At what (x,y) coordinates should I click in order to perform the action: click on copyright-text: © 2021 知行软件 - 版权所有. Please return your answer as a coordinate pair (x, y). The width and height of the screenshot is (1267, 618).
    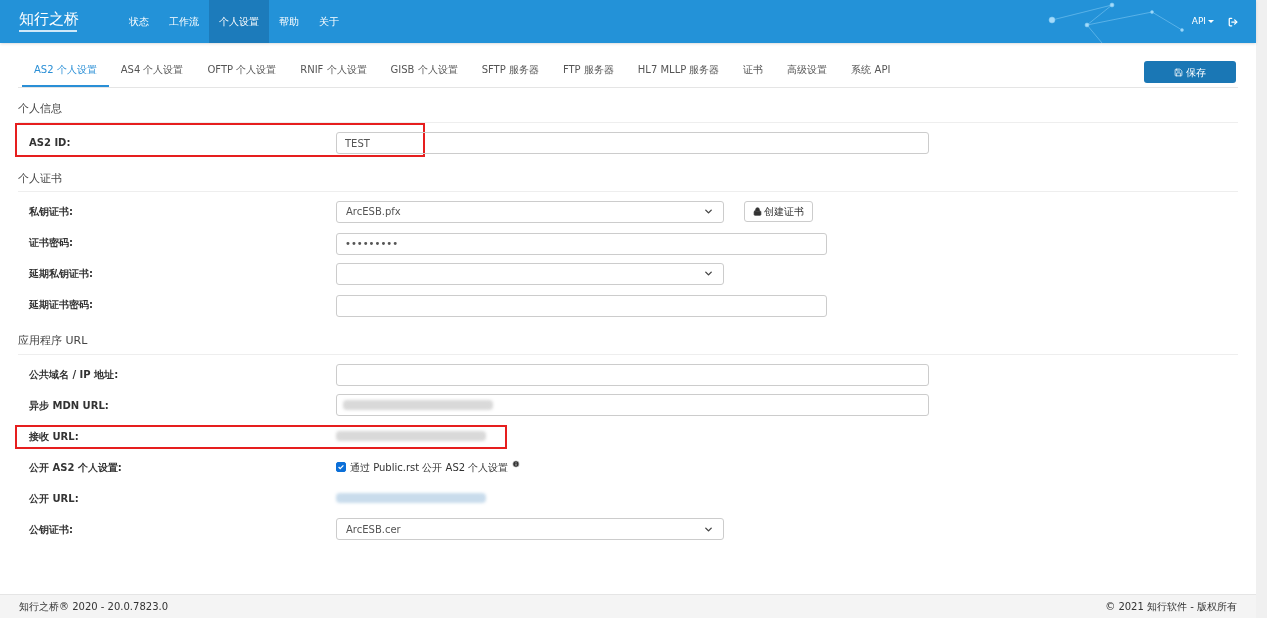
    Looking at the image, I should click on (1171, 607).